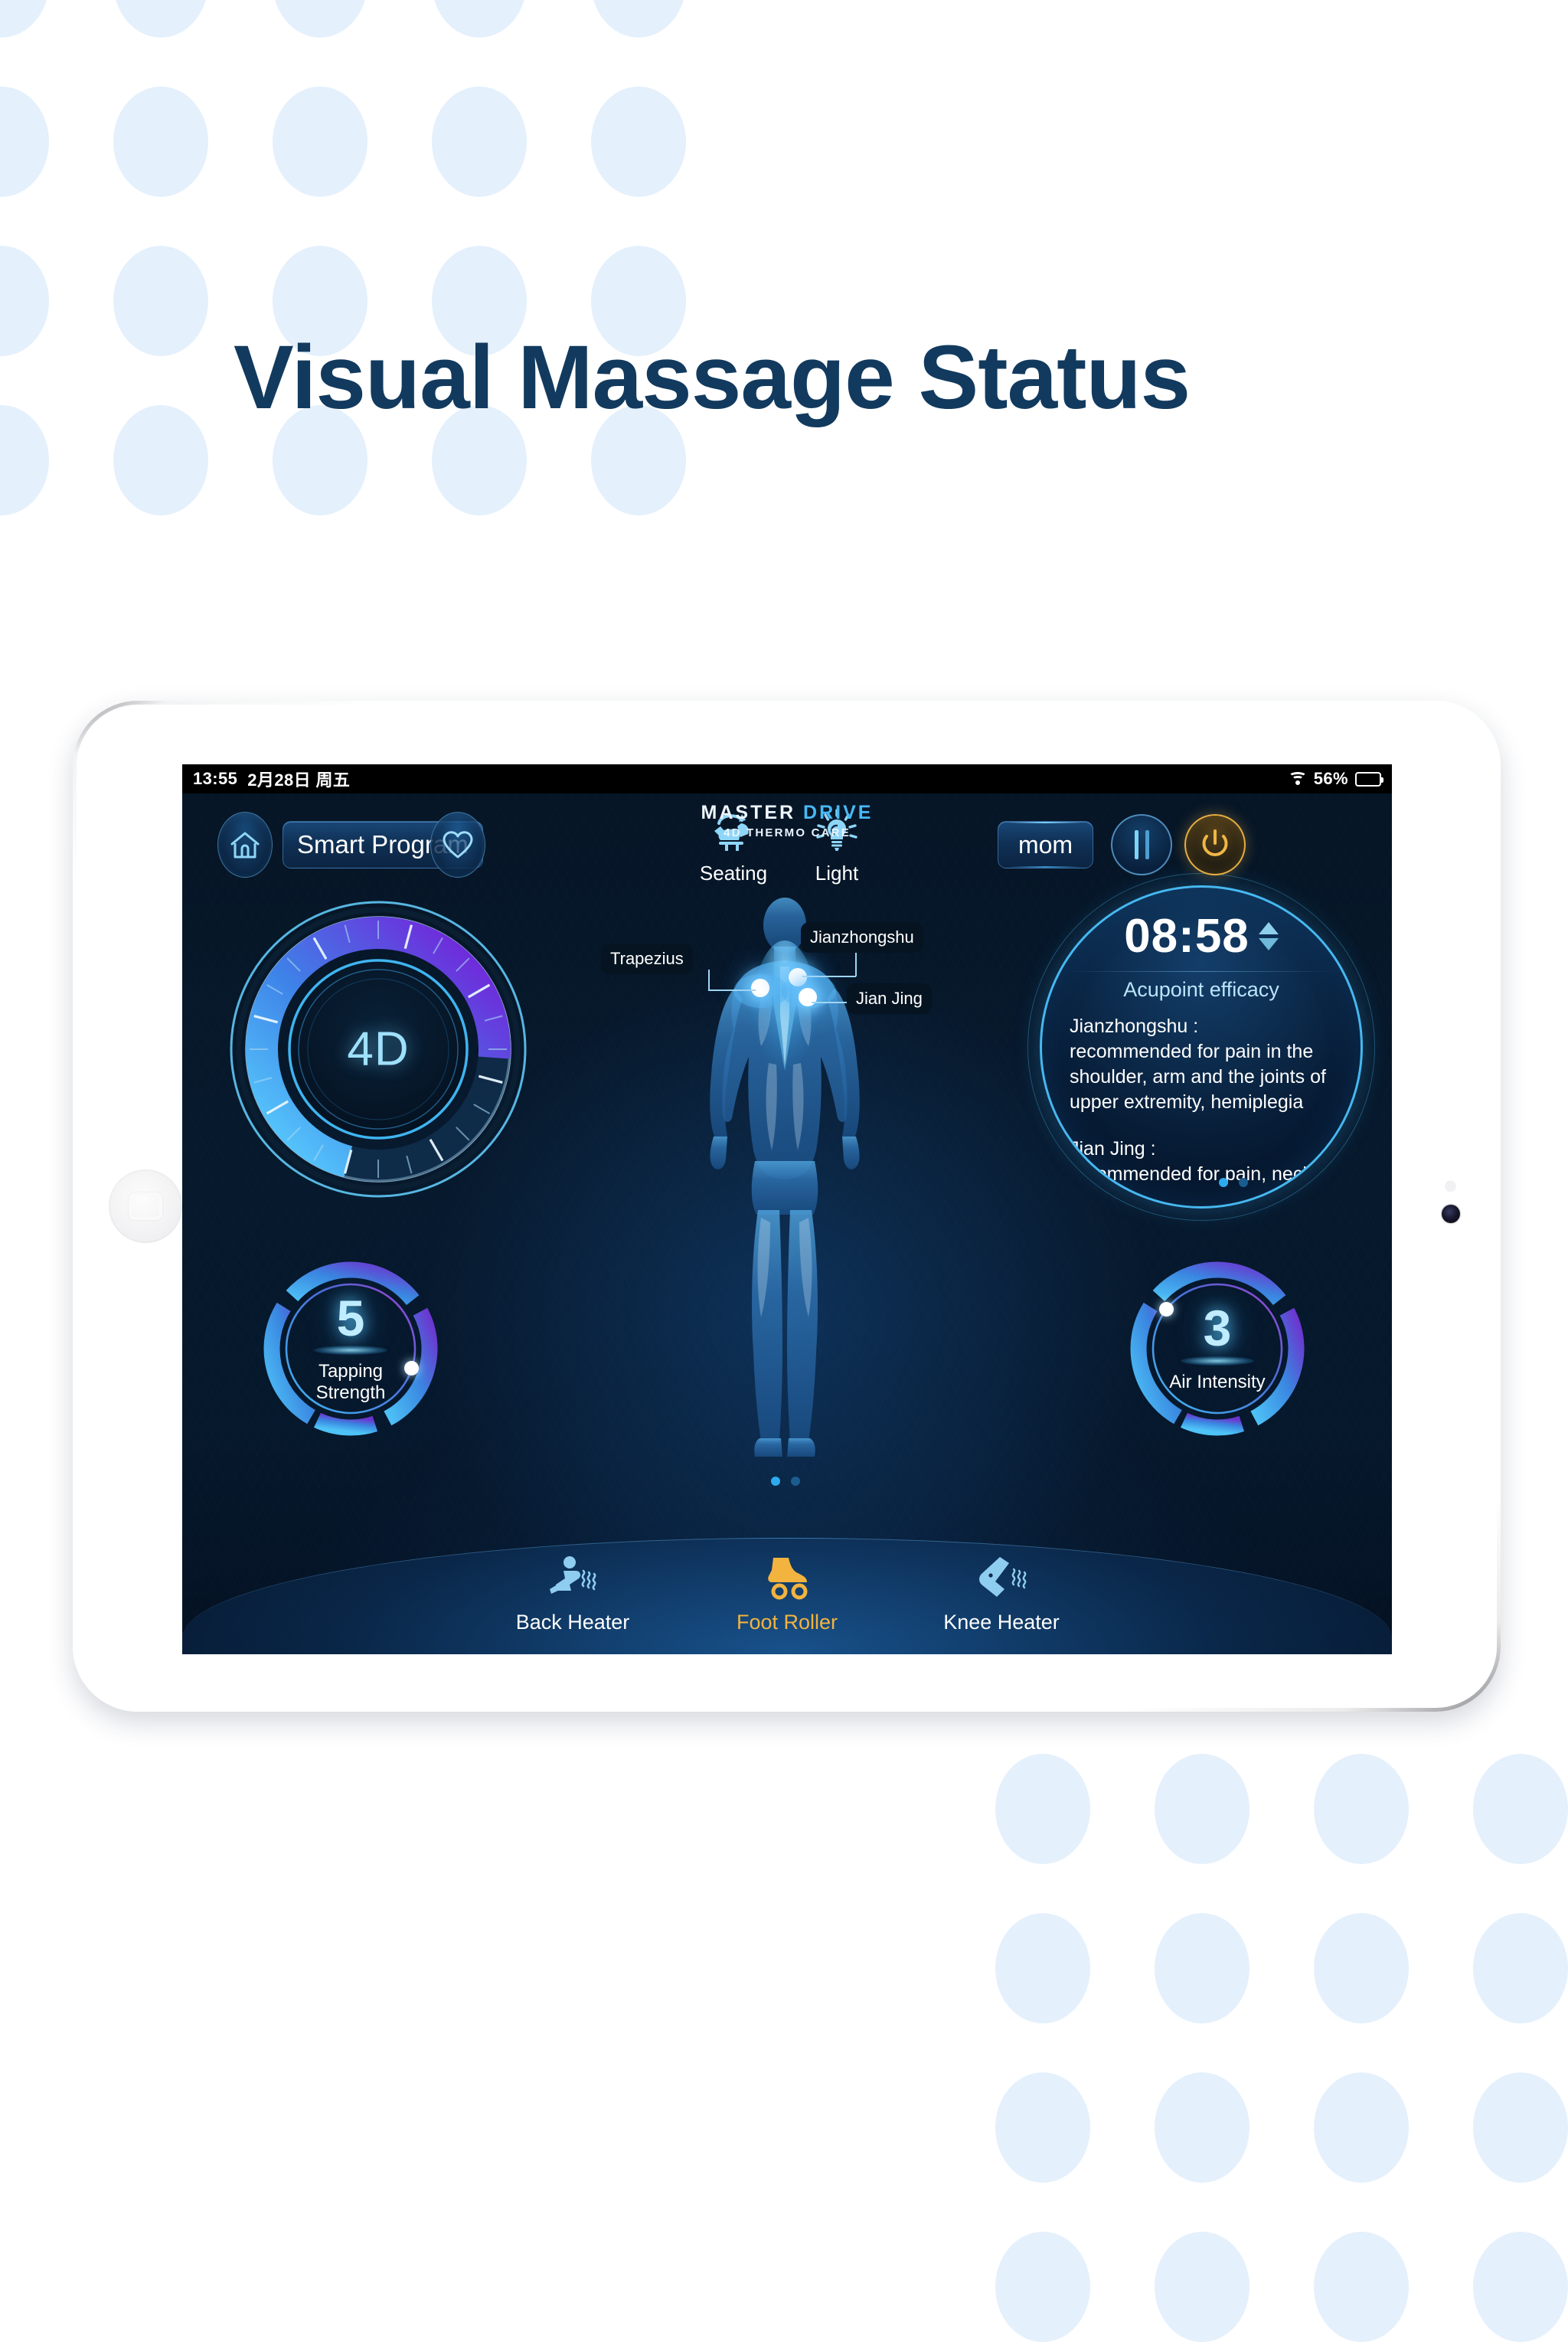 The height and width of the screenshot is (2342, 1568). I want to click on acupoint-label-jianzhongshu: Jianzhongshu, so click(862, 937).